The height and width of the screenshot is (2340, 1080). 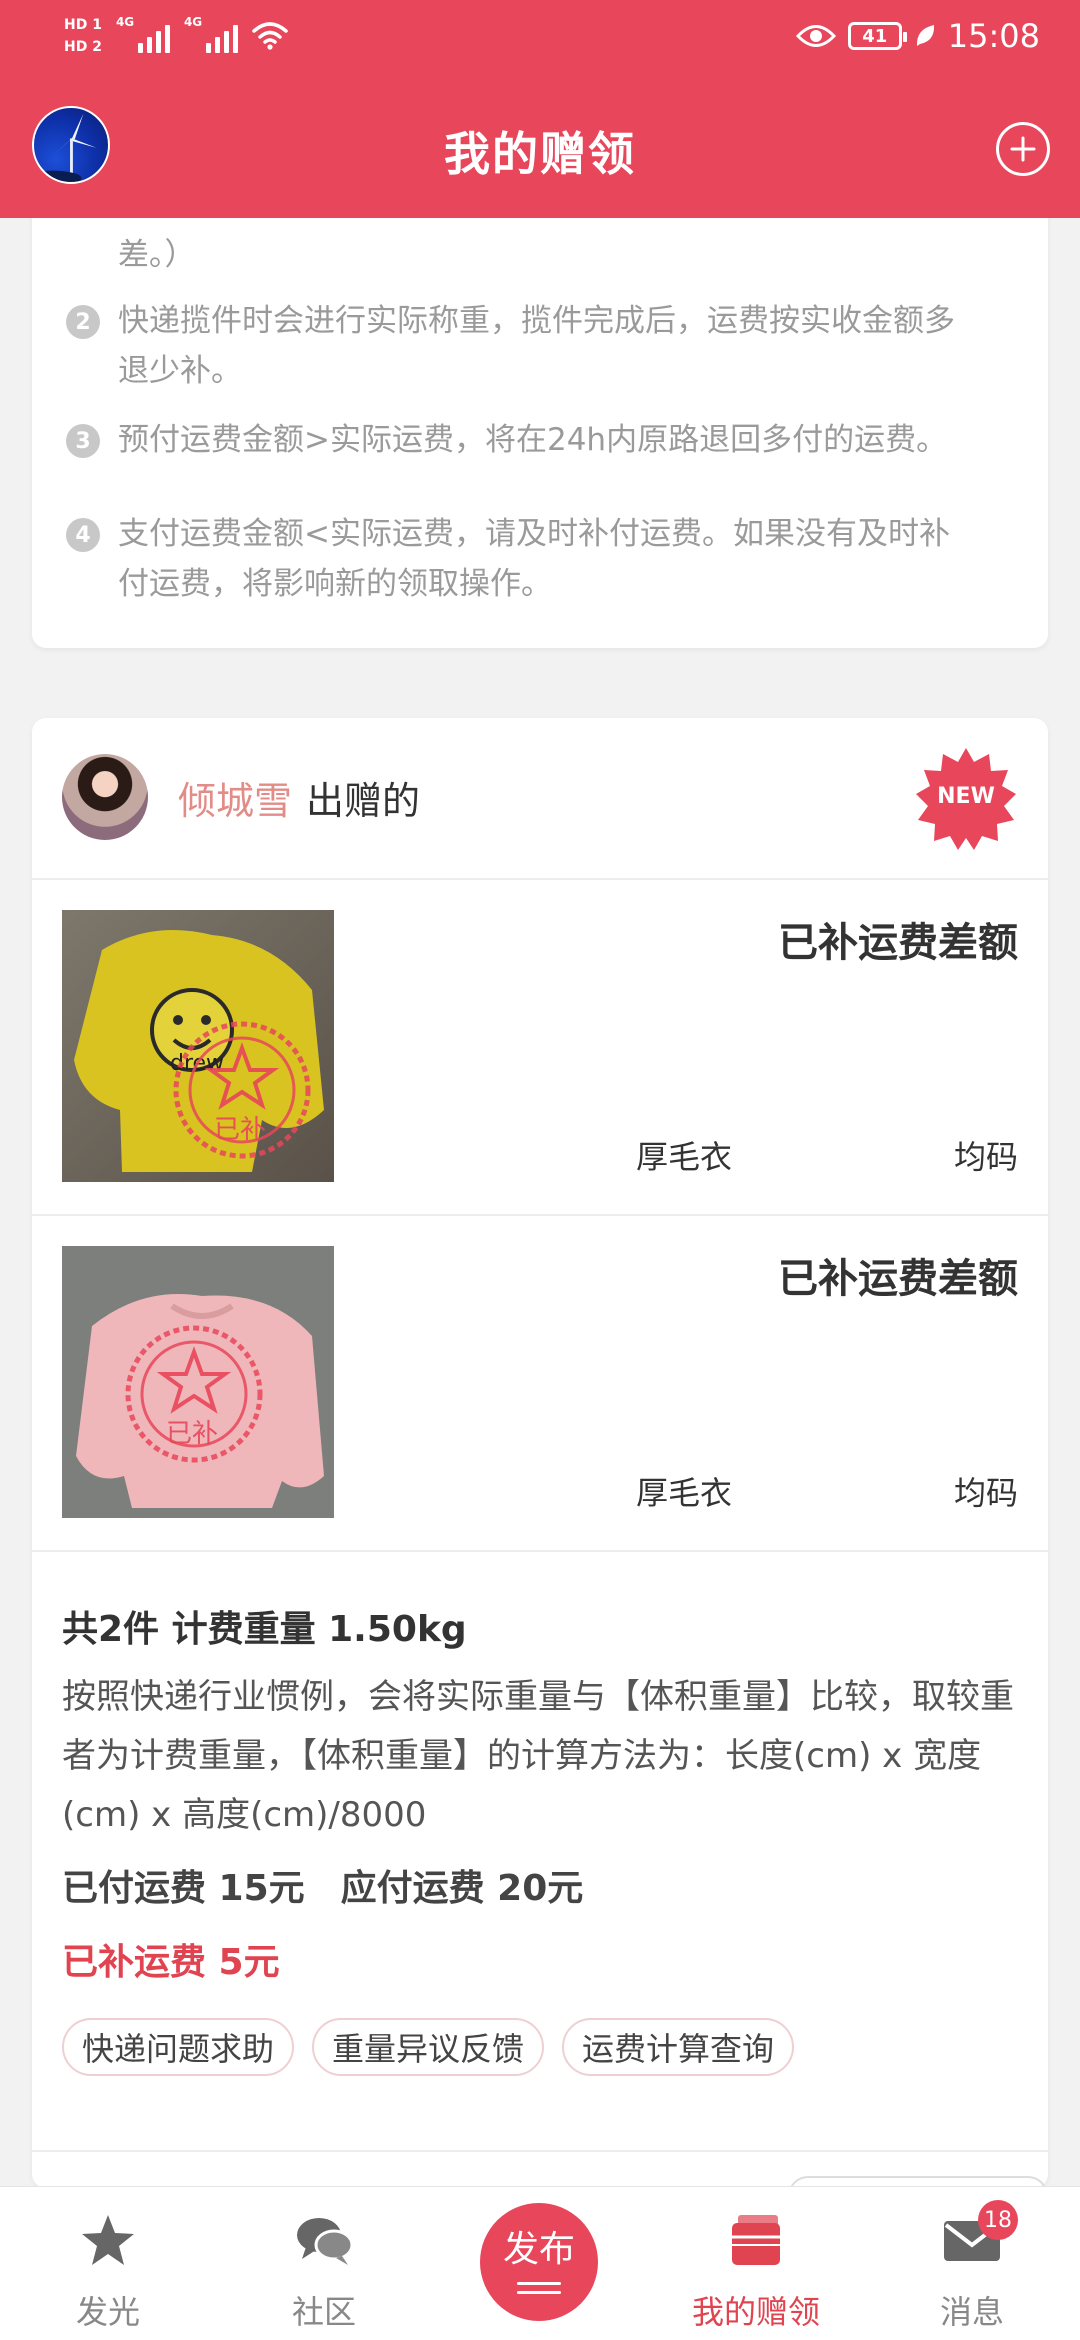 I want to click on express-help-chip: 快递问题求助, so click(x=178, y=2047).